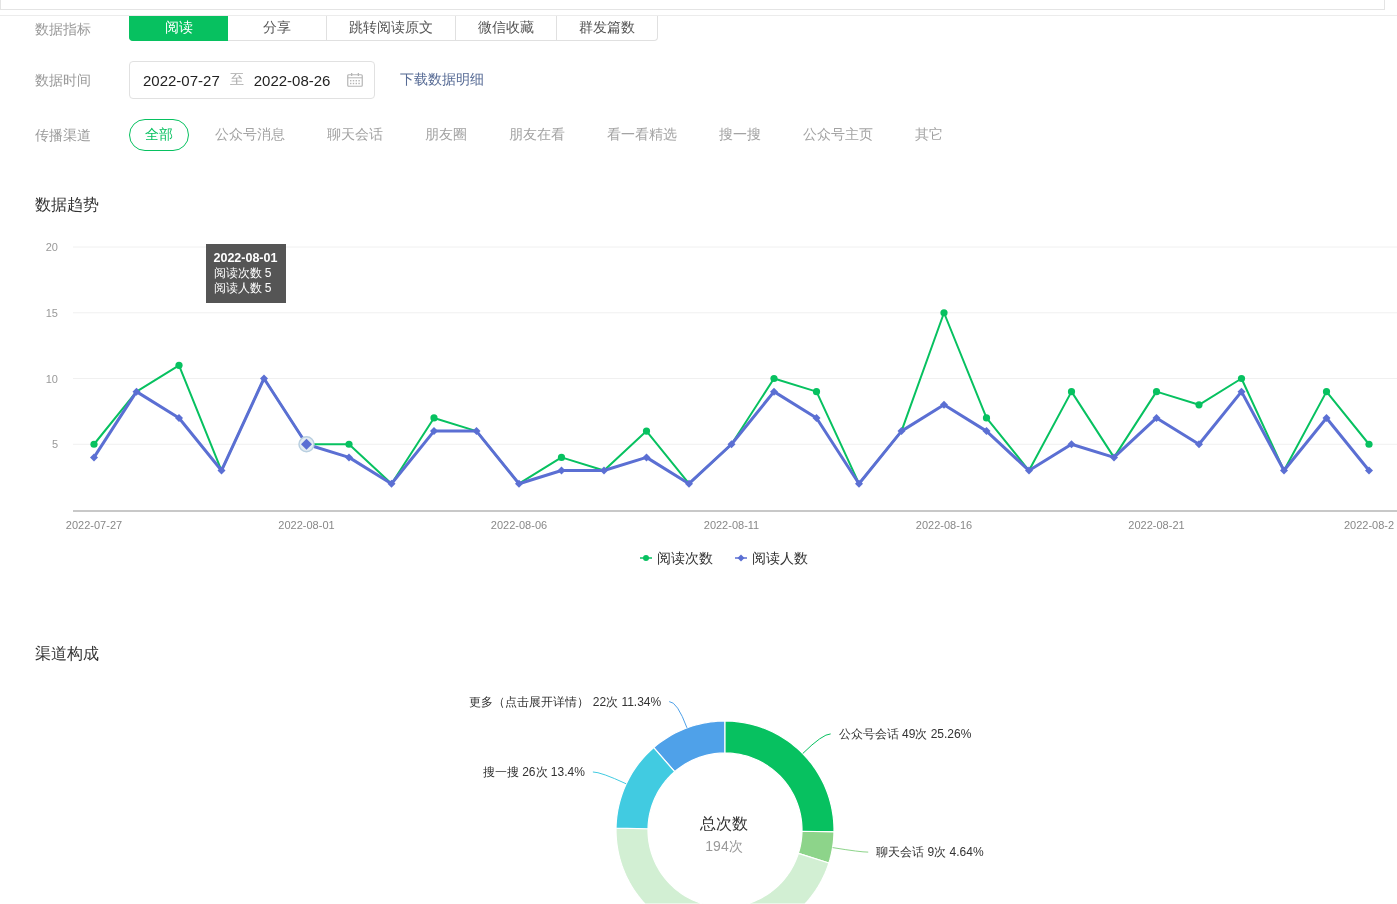  I want to click on metric-tab: 群发篇数, so click(607, 28).